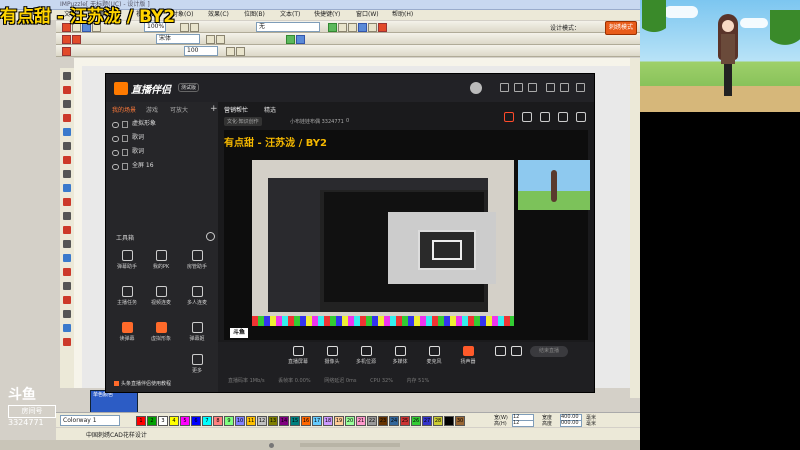 The height and width of the screenshot is (450, 800). Describe the element at coordinates (196, 421) in the screenshot. I see `color-swatch: 6` at that location.